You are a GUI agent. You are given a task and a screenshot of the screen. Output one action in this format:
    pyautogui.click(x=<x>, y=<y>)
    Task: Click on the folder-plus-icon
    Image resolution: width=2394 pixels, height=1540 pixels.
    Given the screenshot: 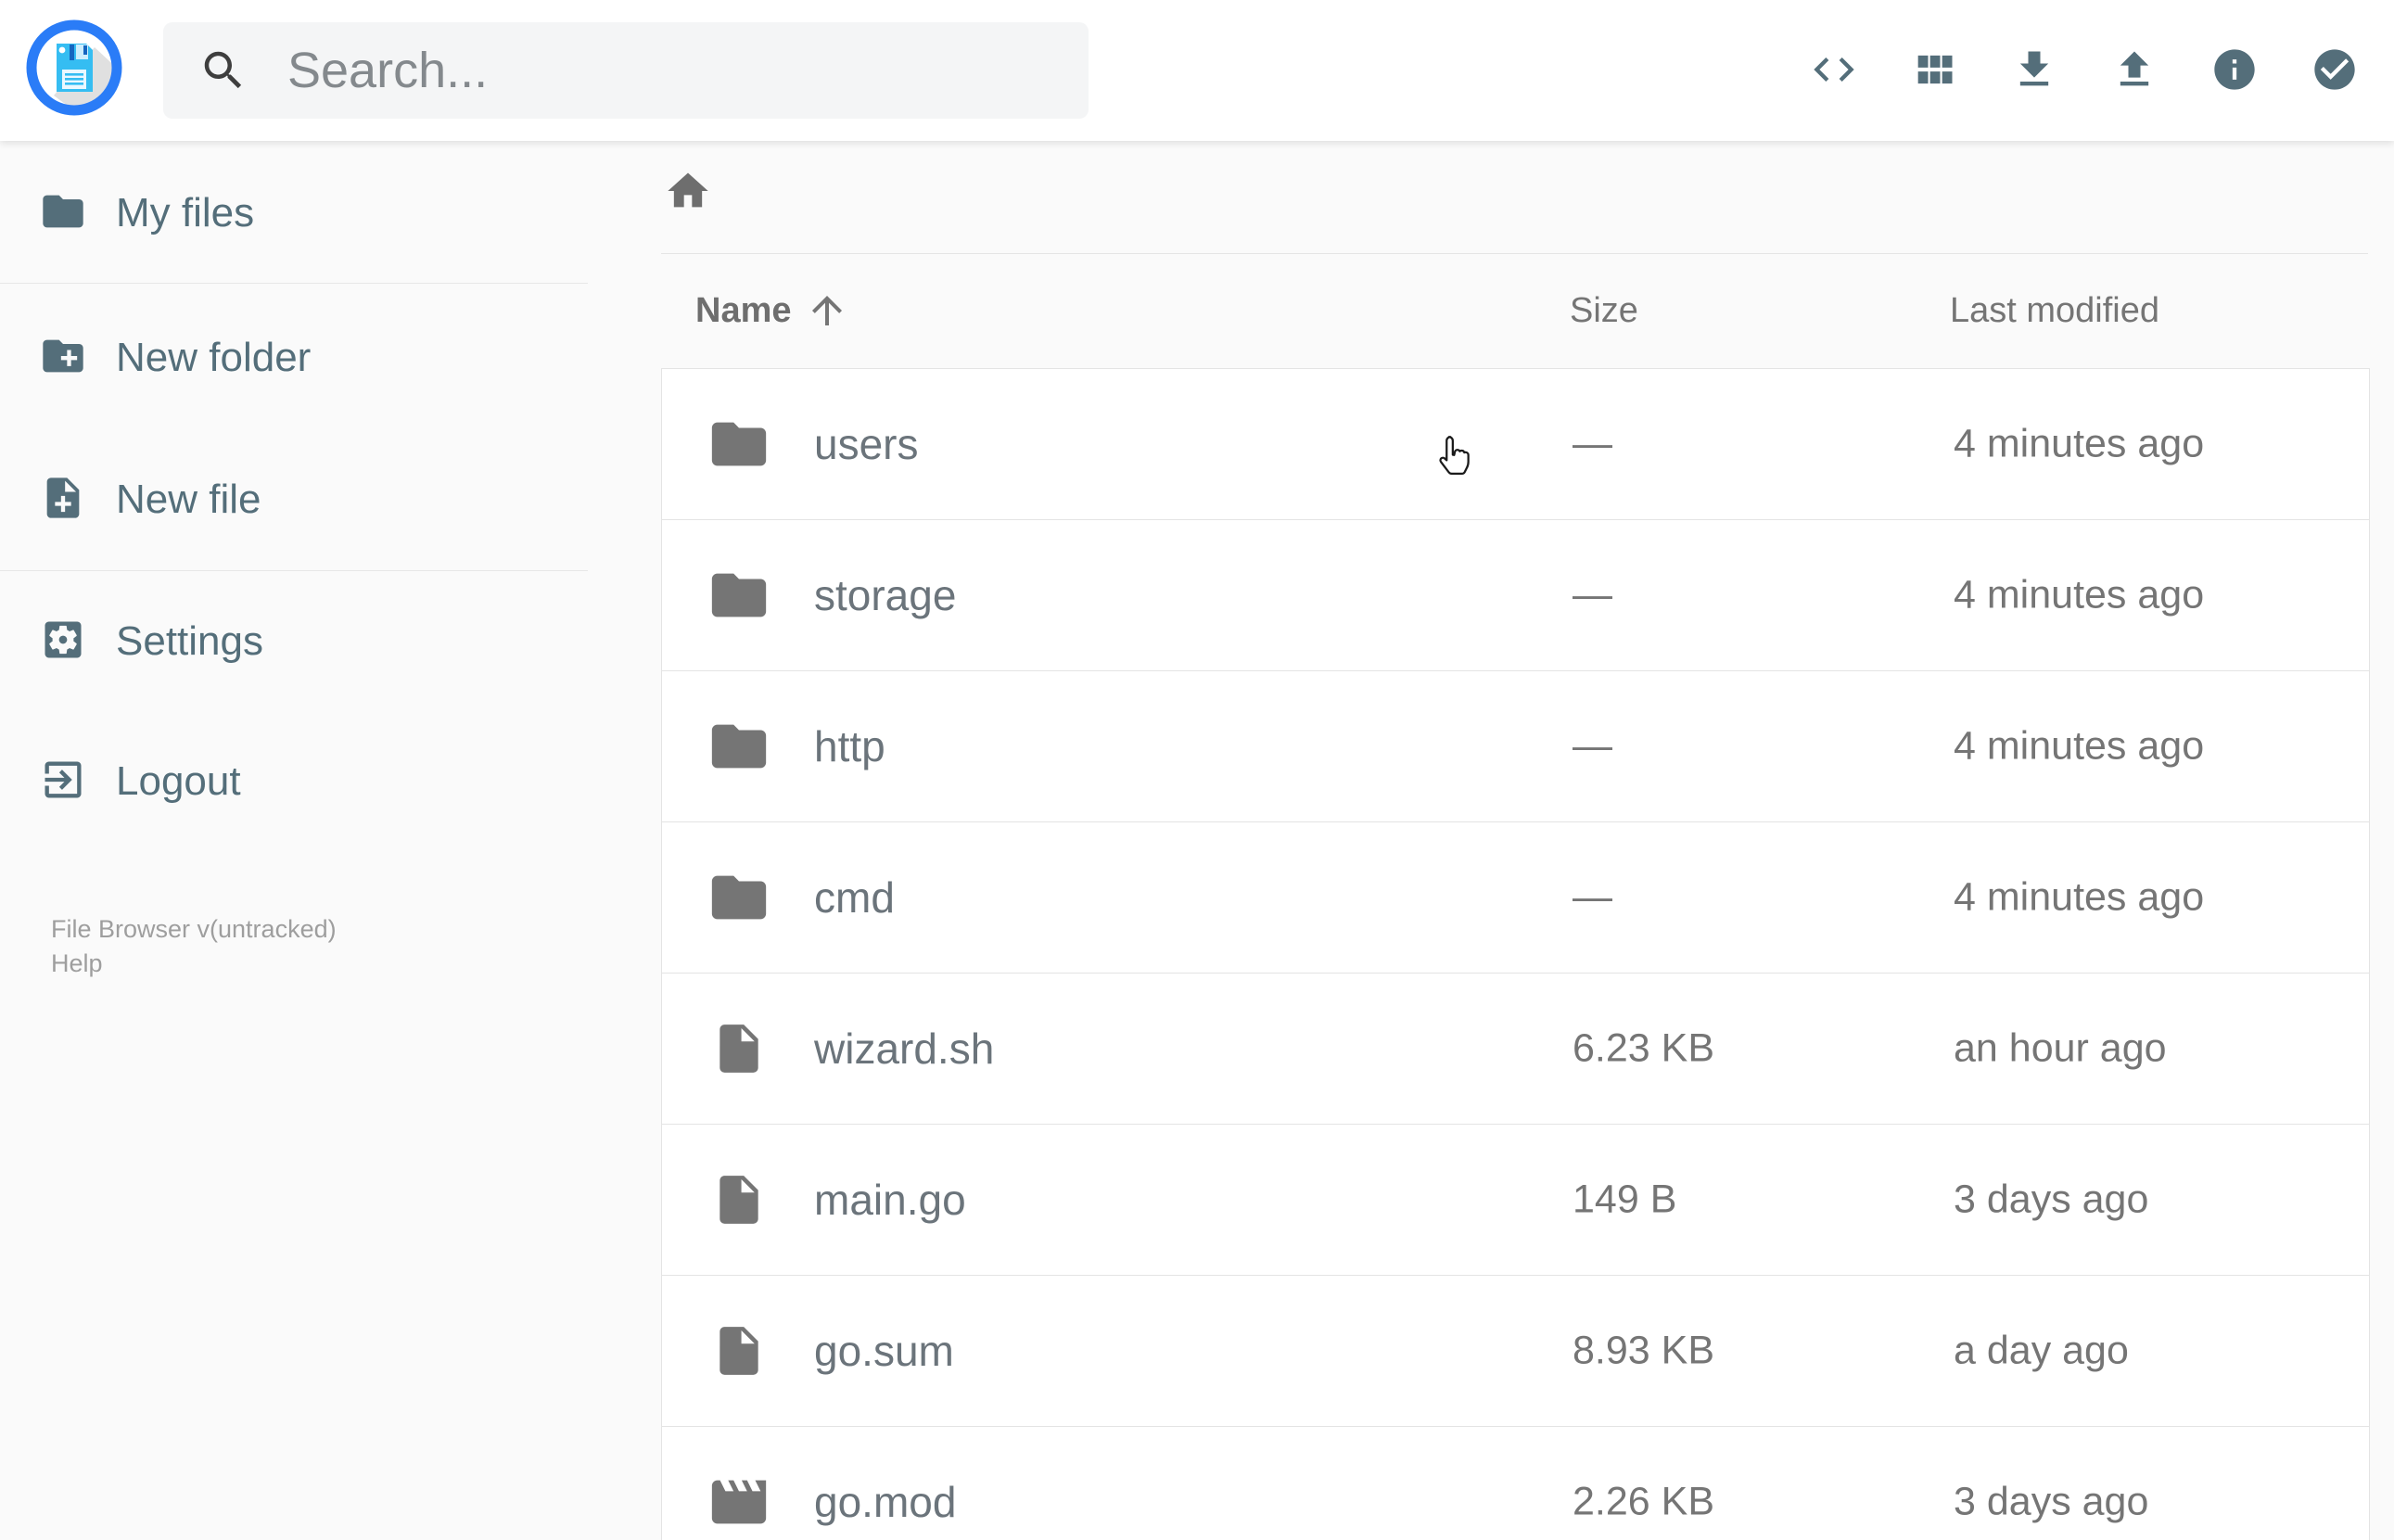 What is the action you would take?
    pyautogui.click(x=63, y=358)
    